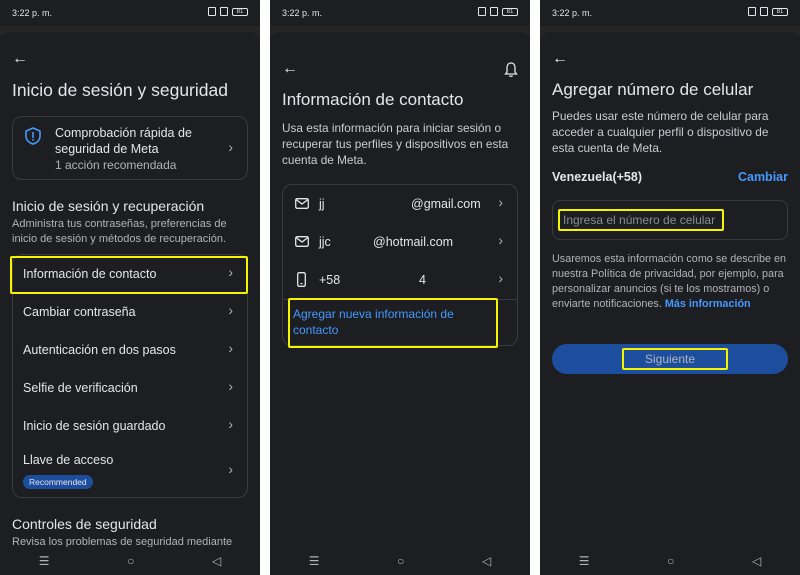  What do you see at coordinates (708, 304) in the screenshot?
I see `more-info-link: Más información` at bounding box center [708, 304].